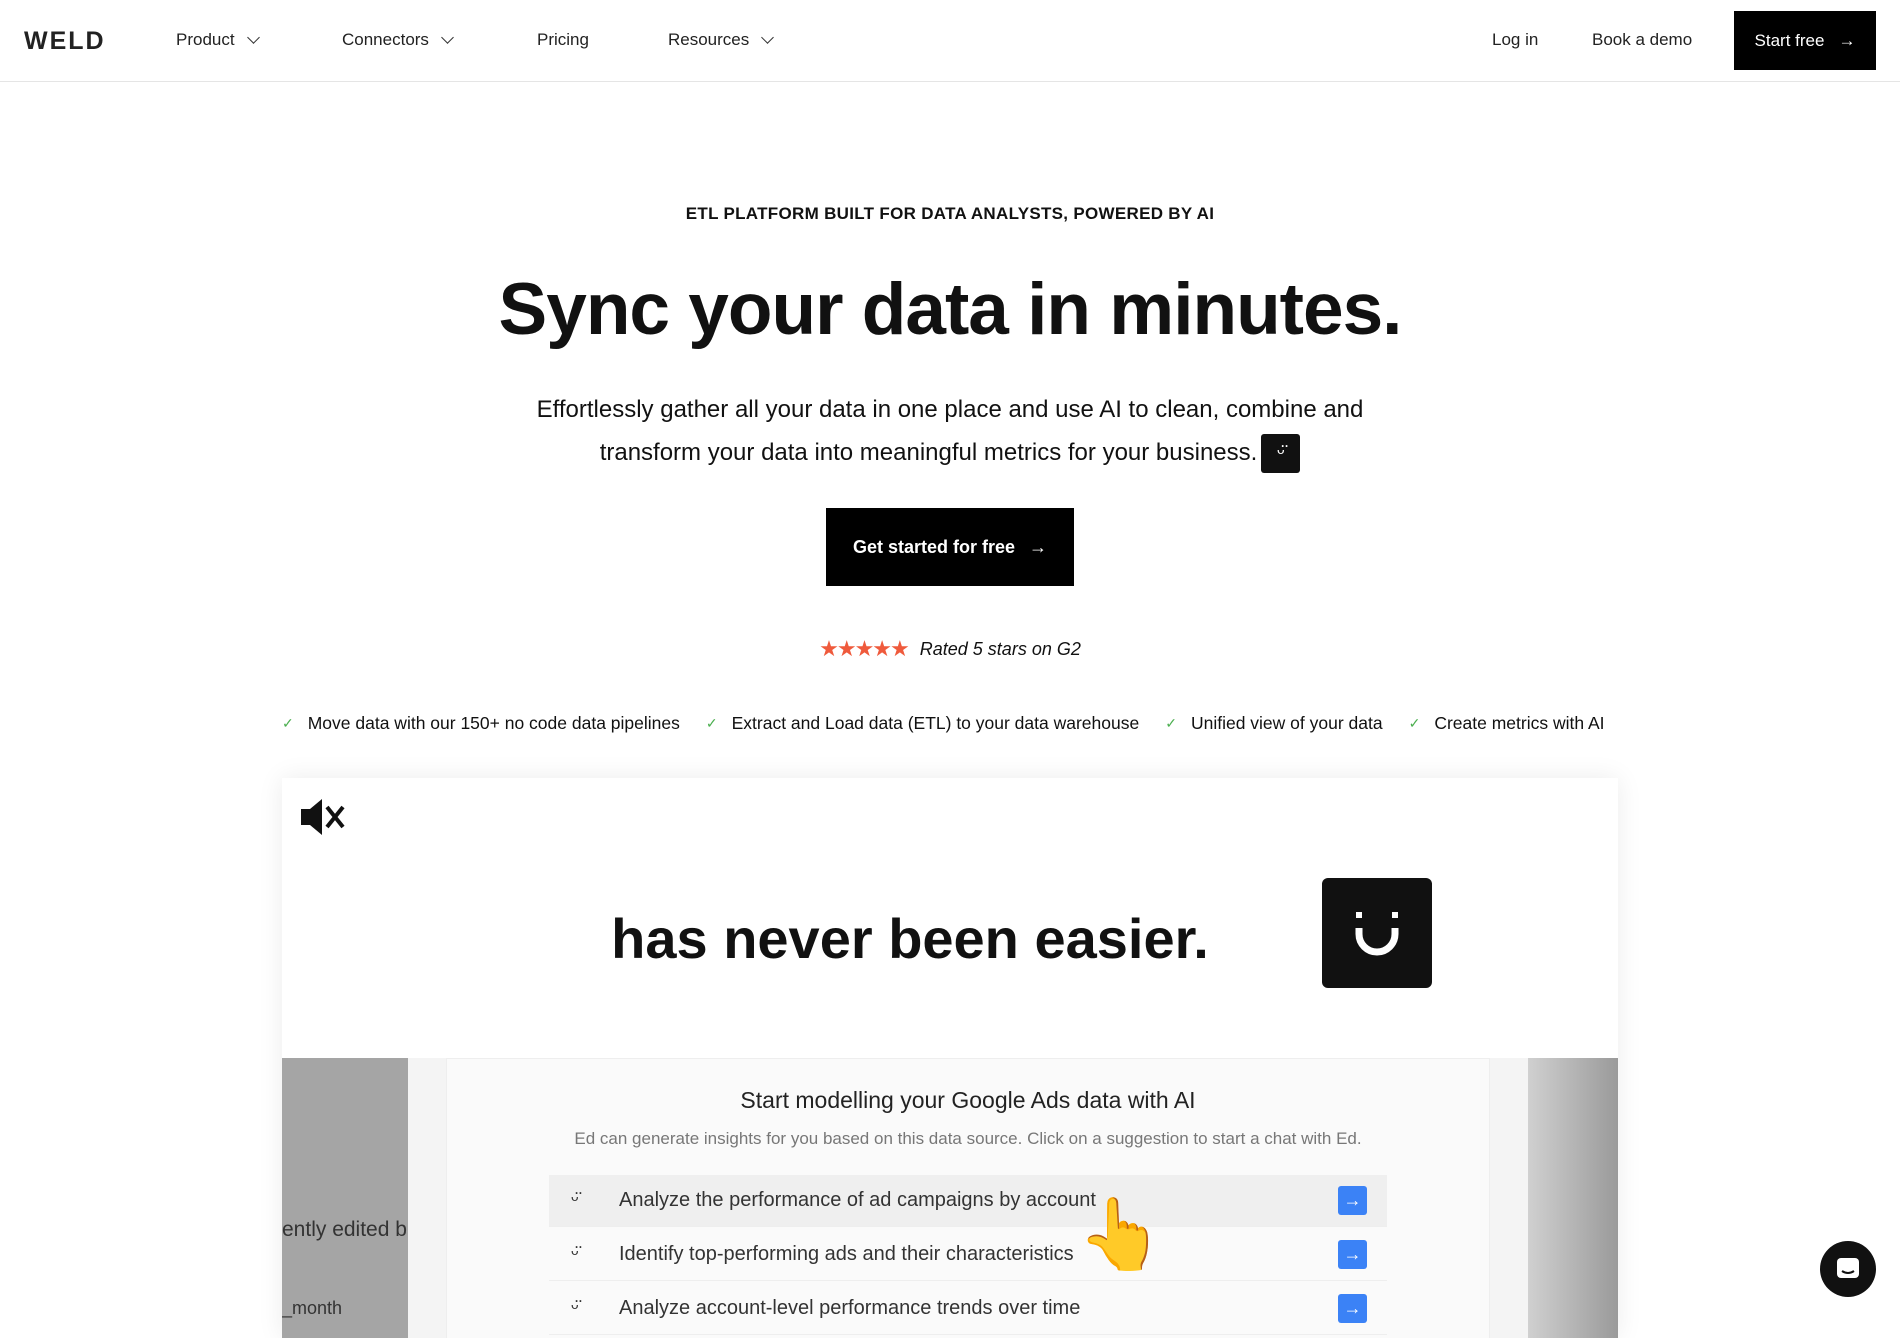 This screenshot has height=1338, width=1900. I want to click on nav-product: Product, so click(218, 40).